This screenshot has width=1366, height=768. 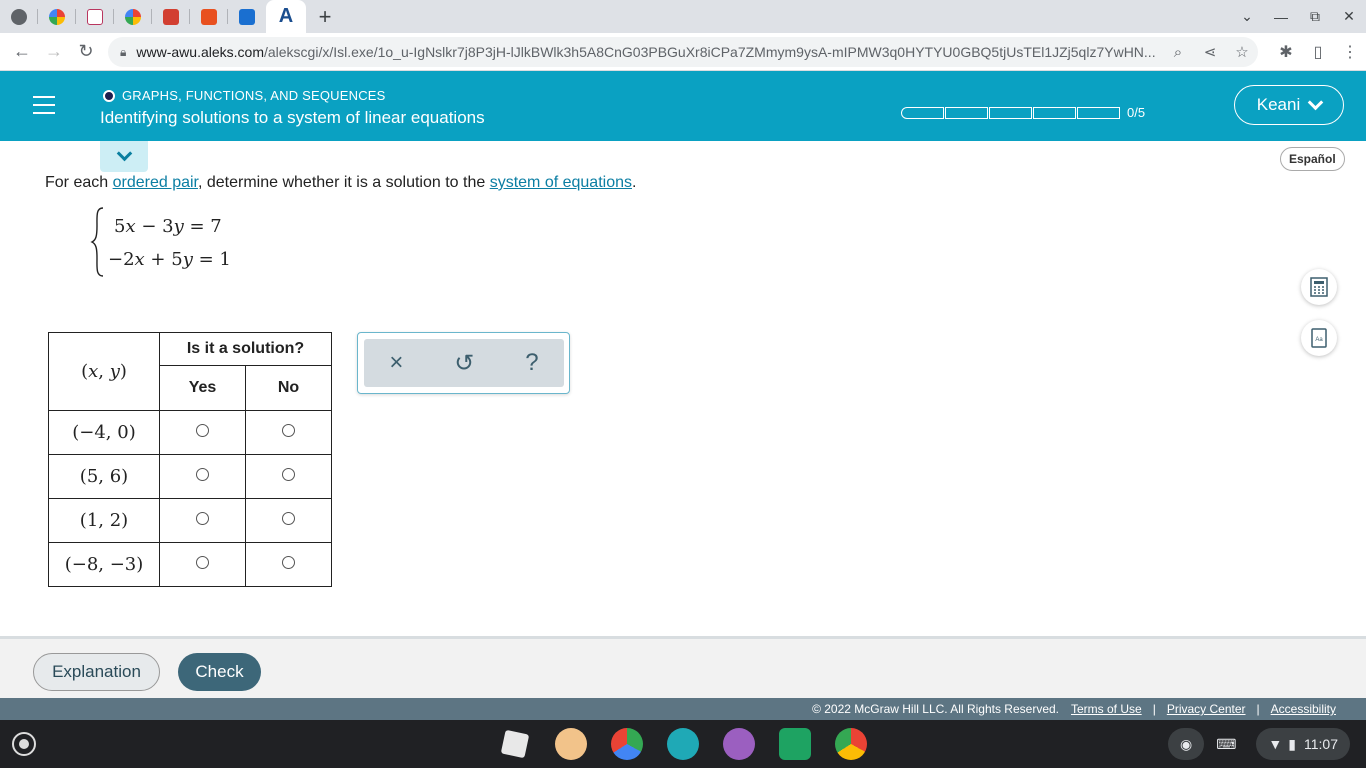 What do you see at coordinates (325, 16) in the screenshot?
I see `new-tab-button: +` at bounding box center [325, 16].